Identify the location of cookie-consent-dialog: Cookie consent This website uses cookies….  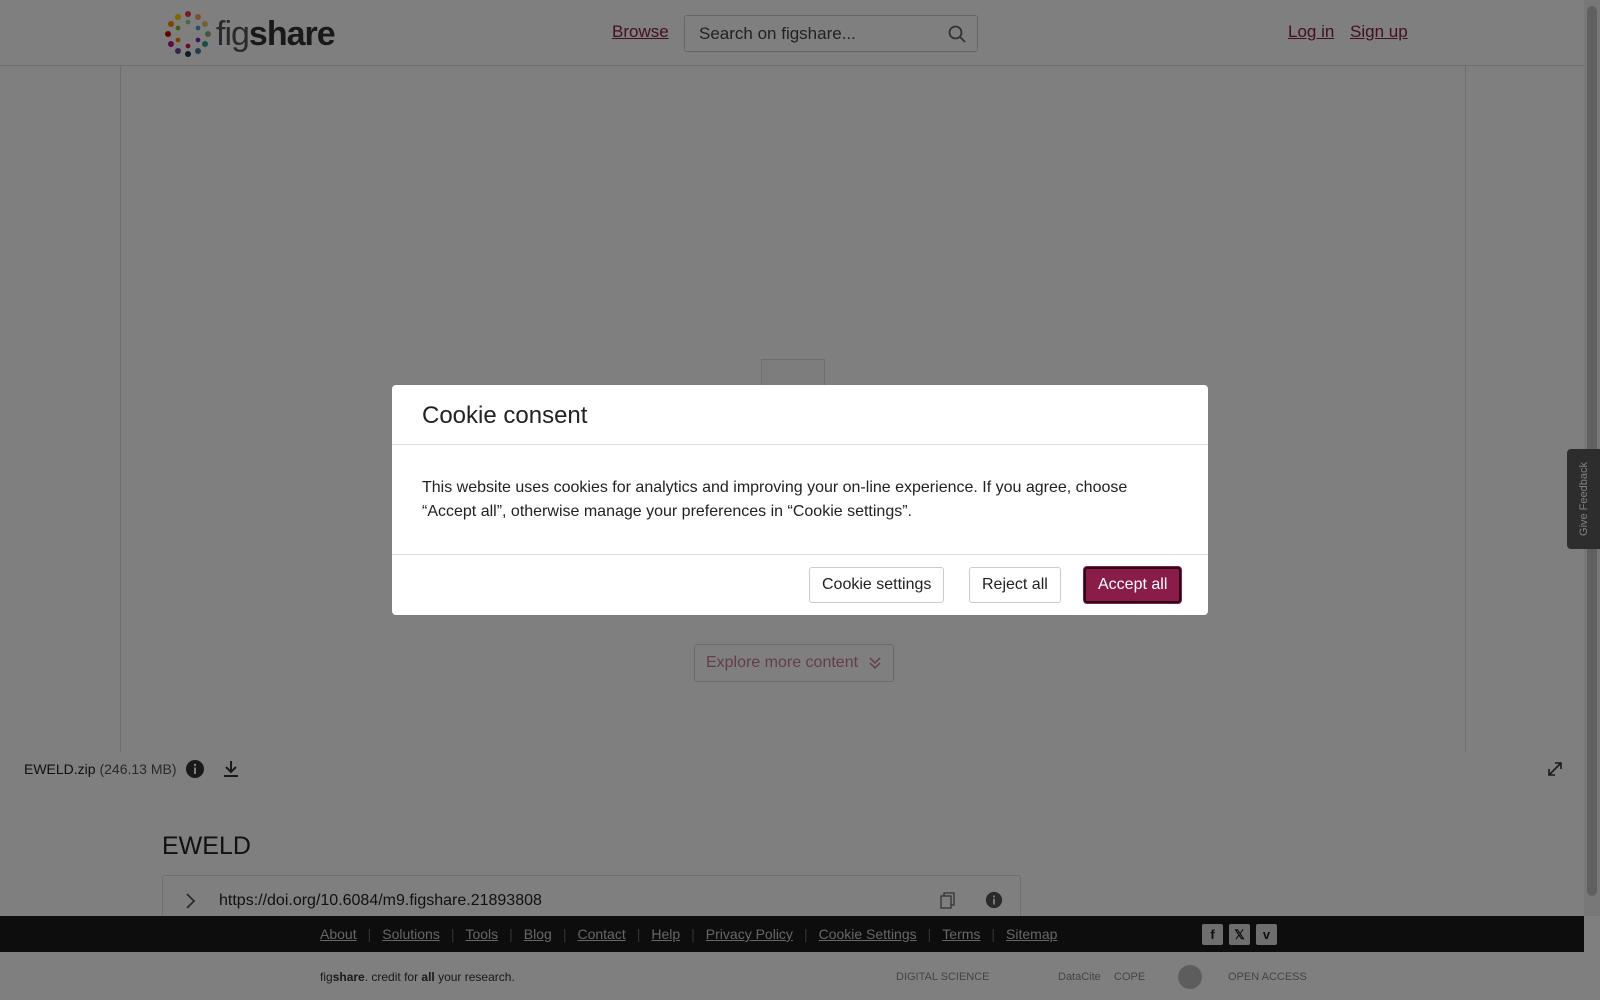
(800, 500).